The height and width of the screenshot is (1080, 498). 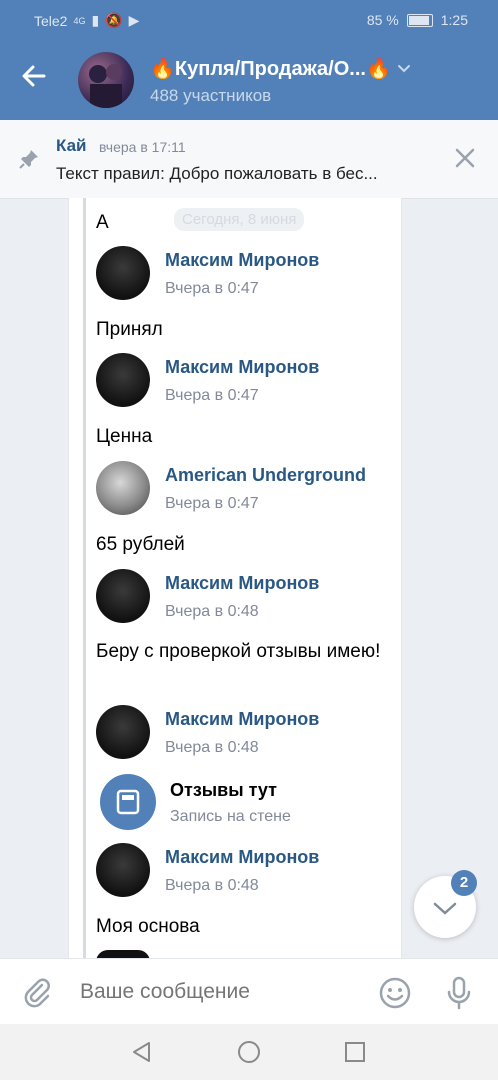 What do you see at coordinates (211, 95) in the screenshot?
I see `members-count: 488 участников` at bounding box center [211, 95].